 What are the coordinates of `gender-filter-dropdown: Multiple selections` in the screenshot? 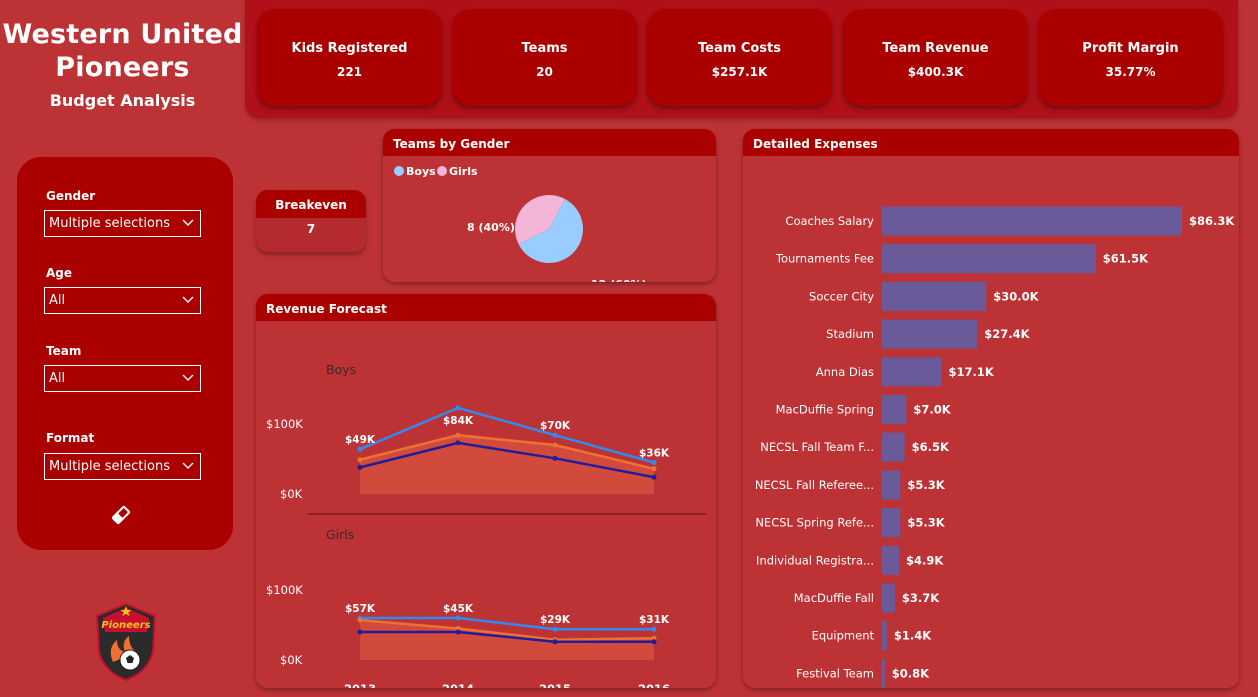 It's located at (122, 223).